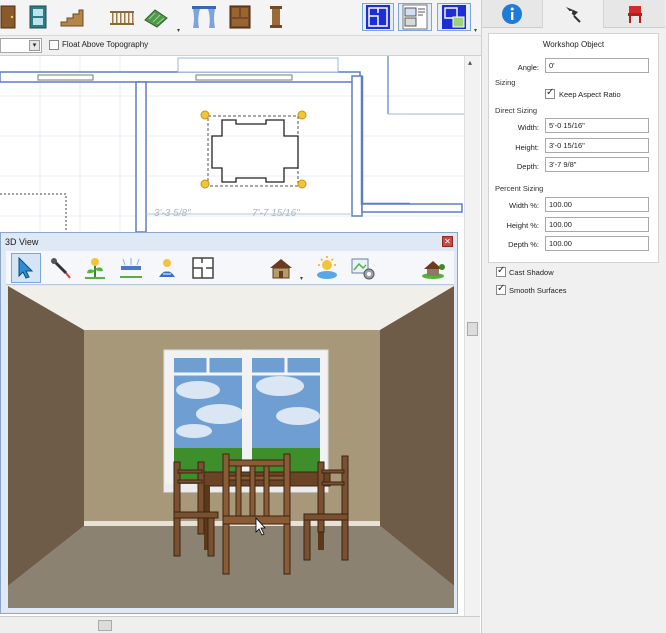 This screenshot has width=666, height=633. I want to click on furniture-tab, so click(634, 14).